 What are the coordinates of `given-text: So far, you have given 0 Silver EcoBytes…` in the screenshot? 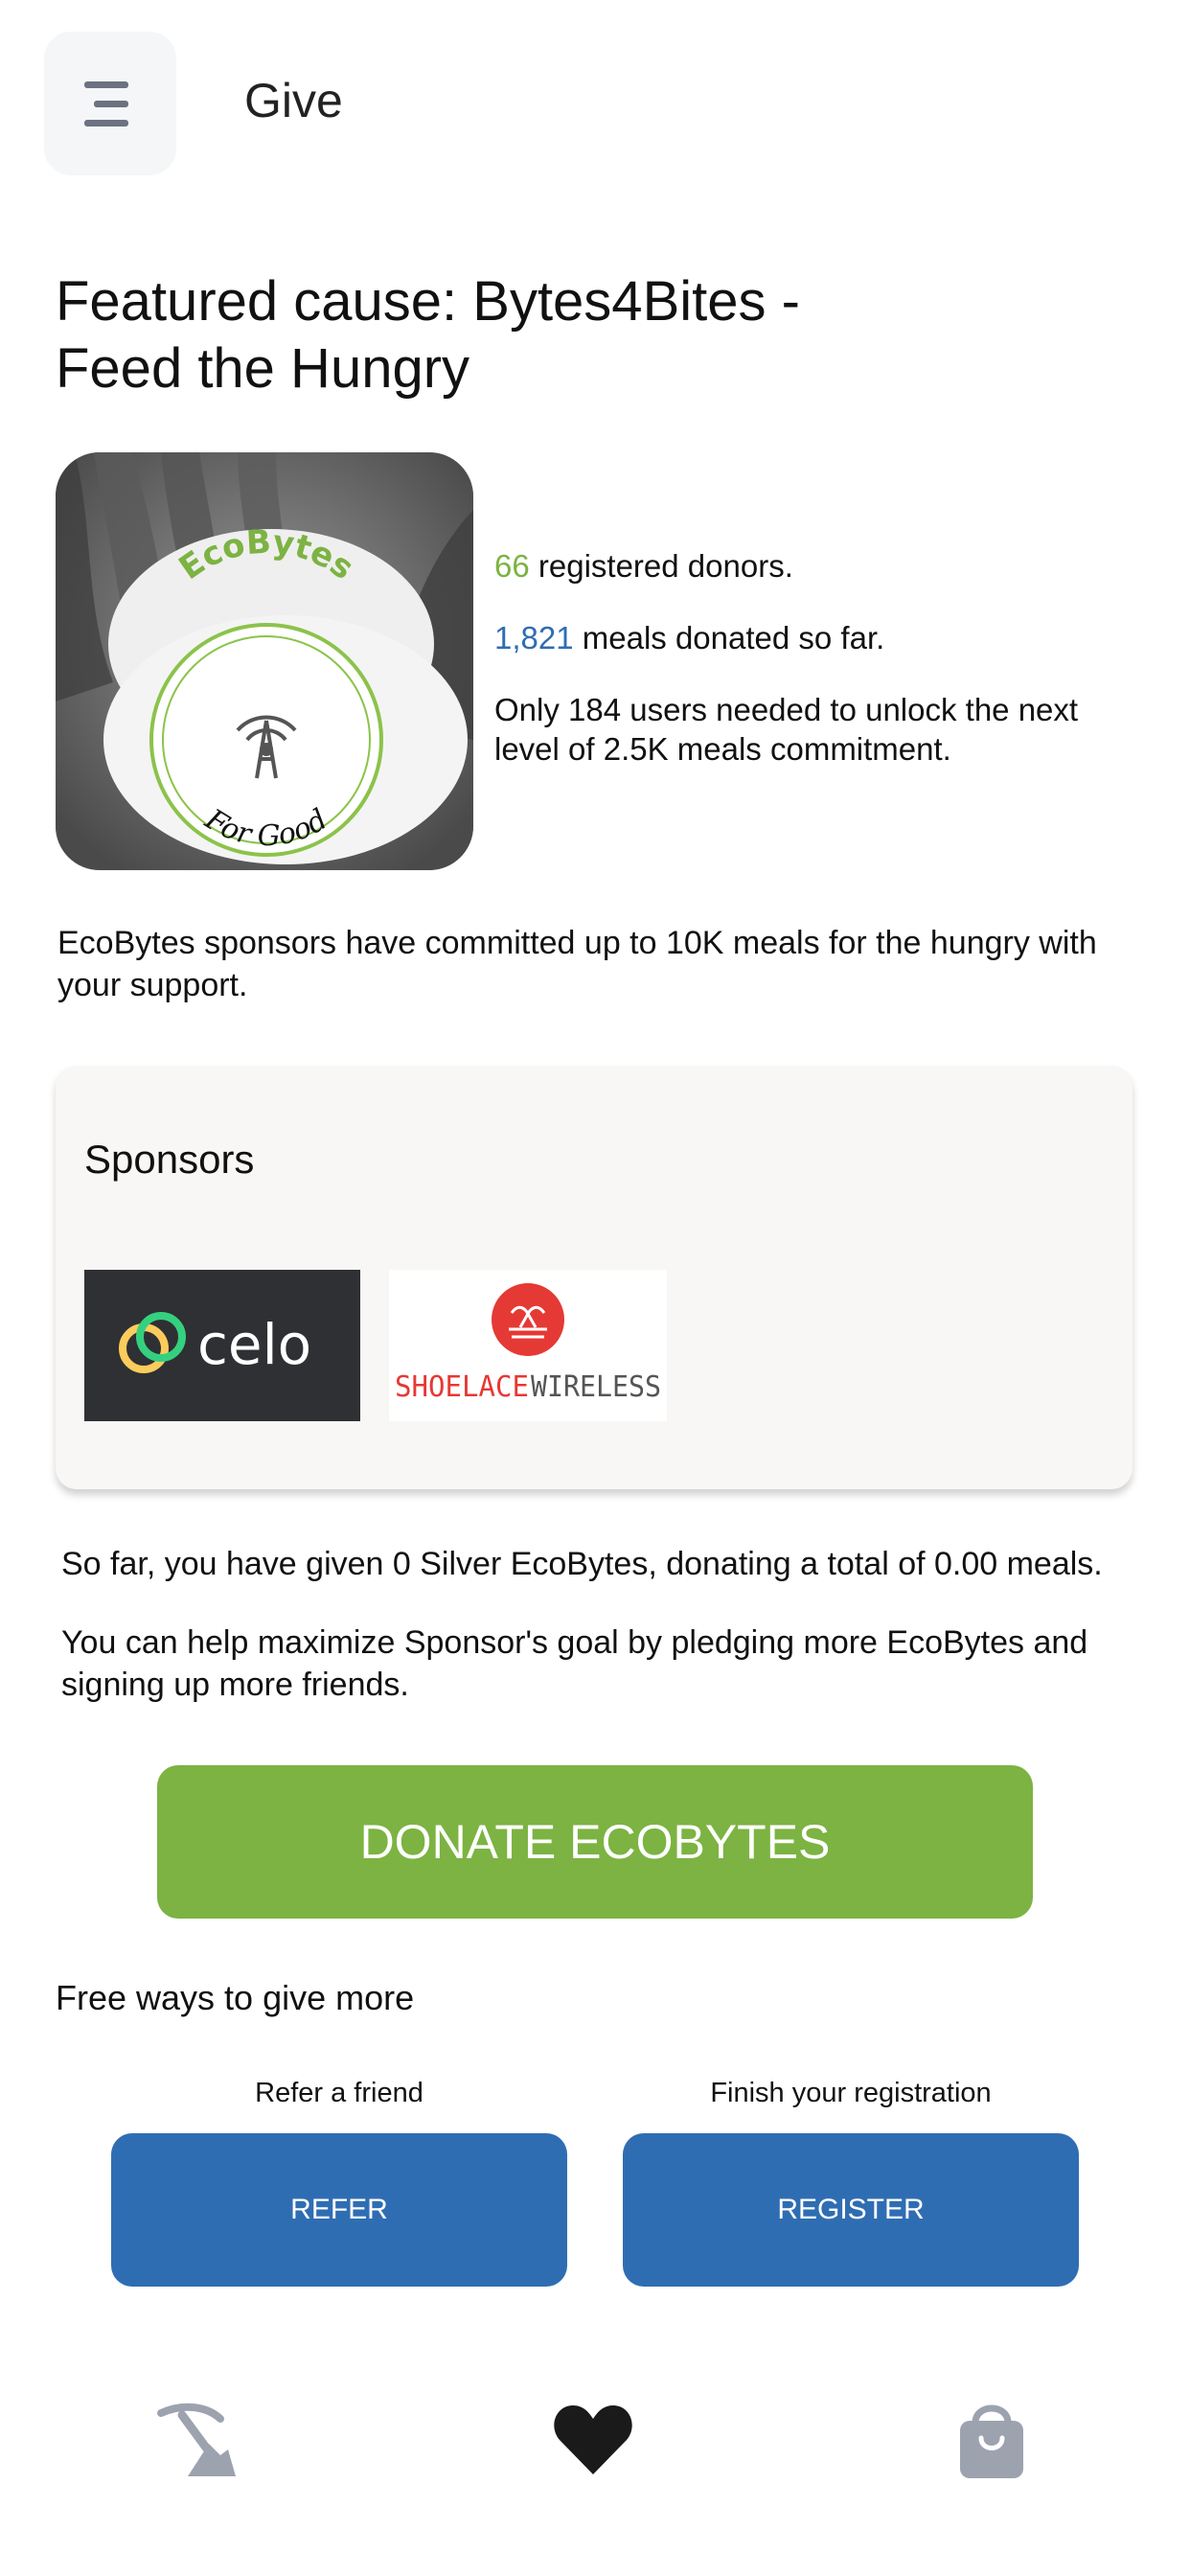 It's located at (582, 1564).